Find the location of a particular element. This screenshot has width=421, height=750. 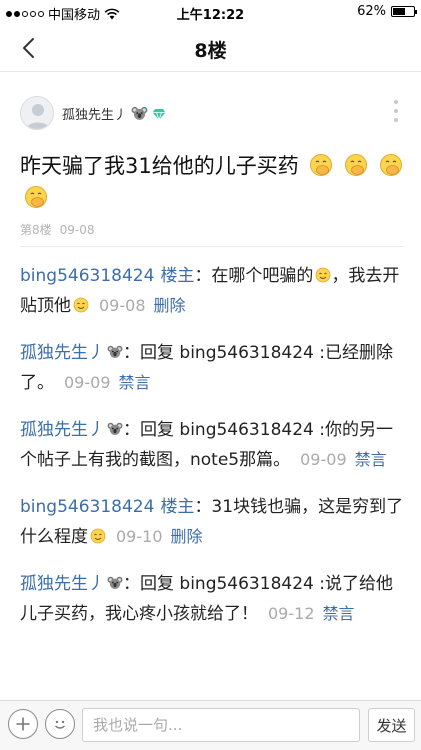

reply-text: ：在哪个吧骗的 is located at coordinates (254, 276).